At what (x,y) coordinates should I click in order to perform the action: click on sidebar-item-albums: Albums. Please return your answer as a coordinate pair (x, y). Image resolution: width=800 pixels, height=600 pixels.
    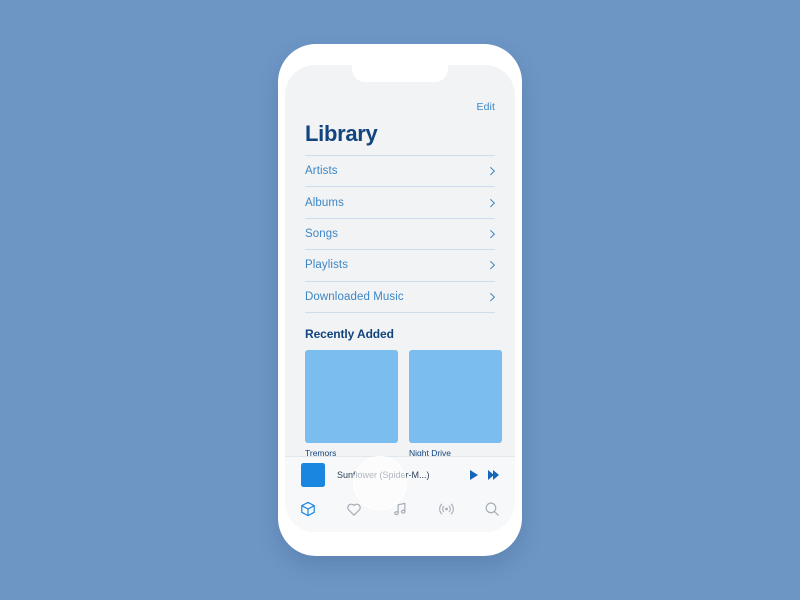
    Looking at the image, I should click on (400, 203).